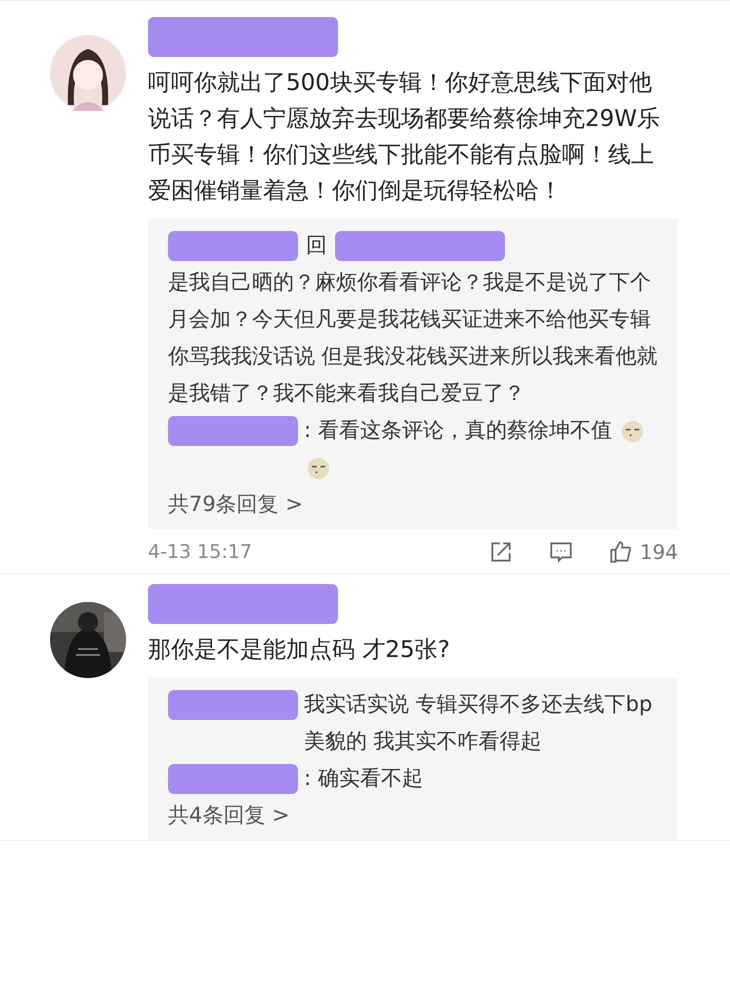  I want to click on reply-text: : 看看这条评论，真的蔡徐坤不值, so click(458, 430).